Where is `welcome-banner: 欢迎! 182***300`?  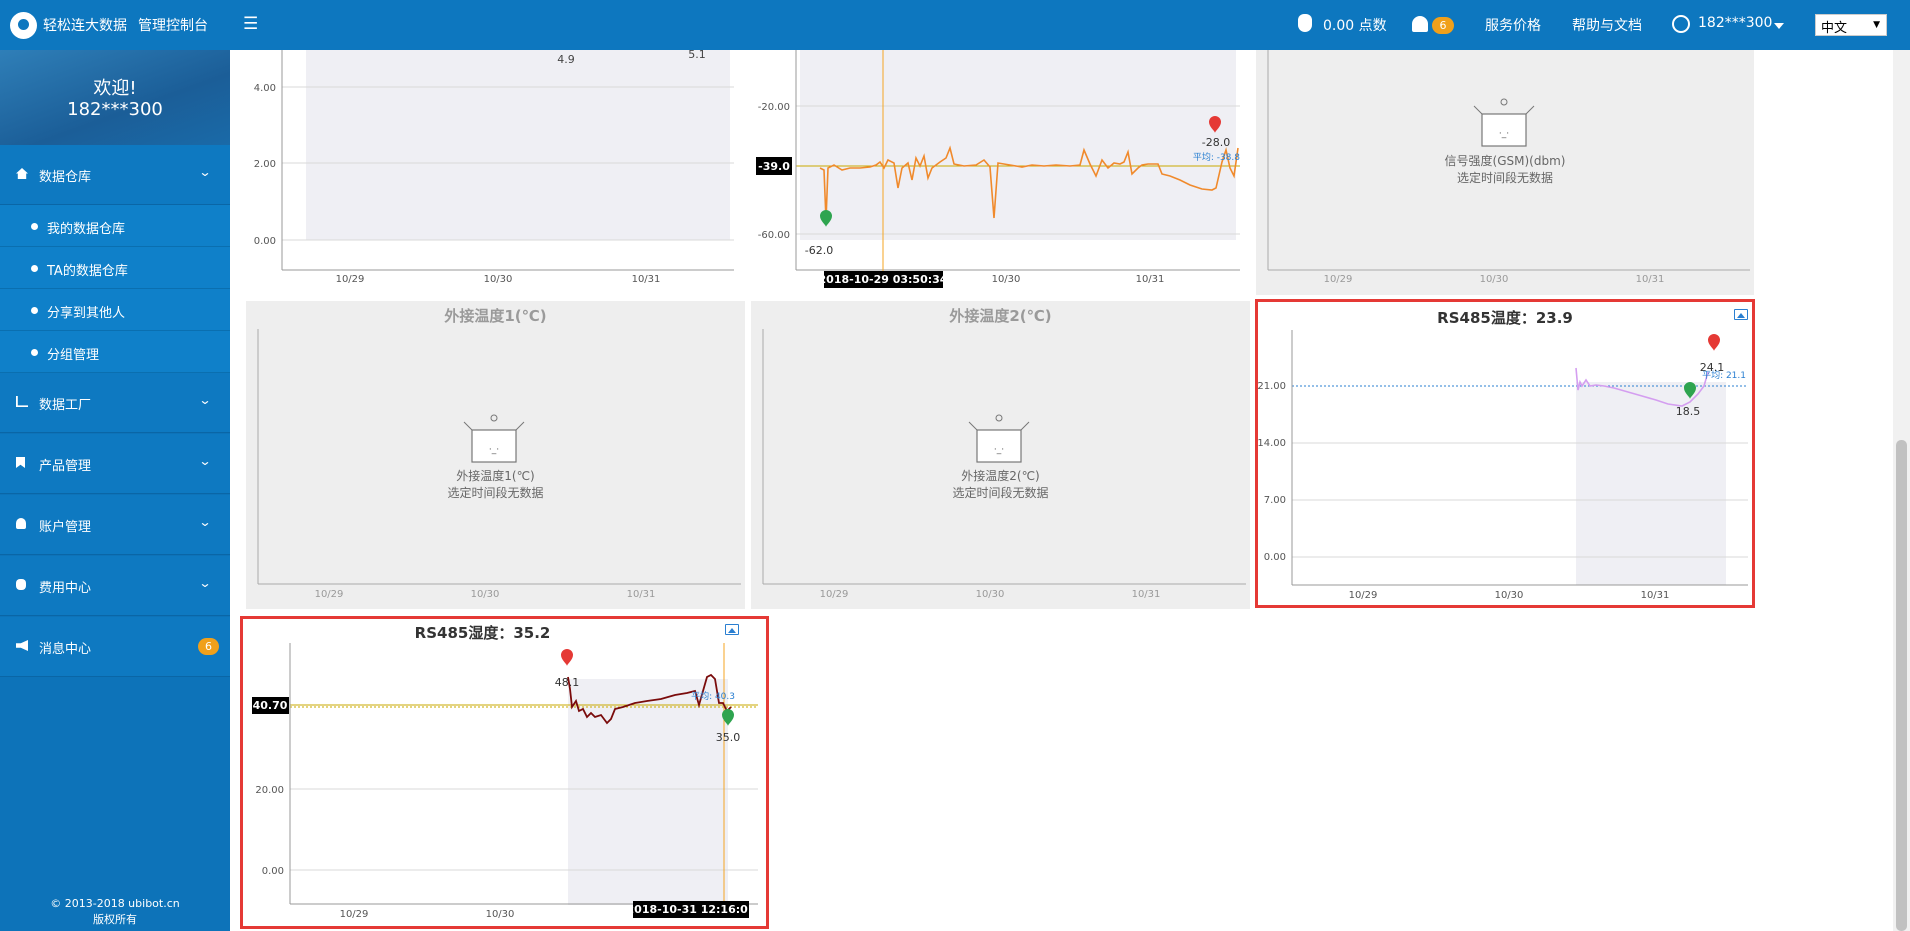 welcome-banner: 欢迎! 182***300 is located at coordinates (115, 97).